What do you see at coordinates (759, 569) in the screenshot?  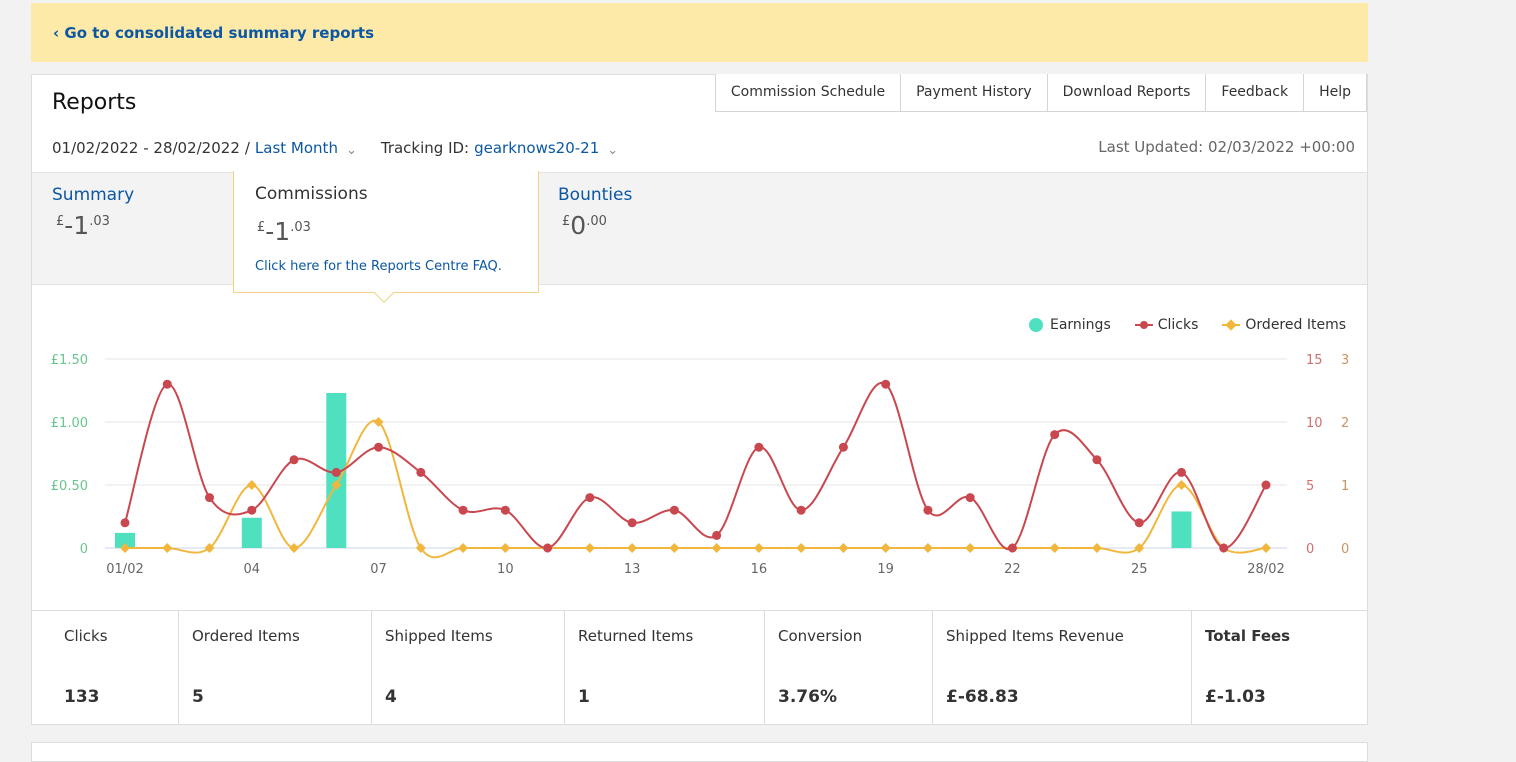 I see `x-axis-tick: 16` at bounding box center [759, 569].